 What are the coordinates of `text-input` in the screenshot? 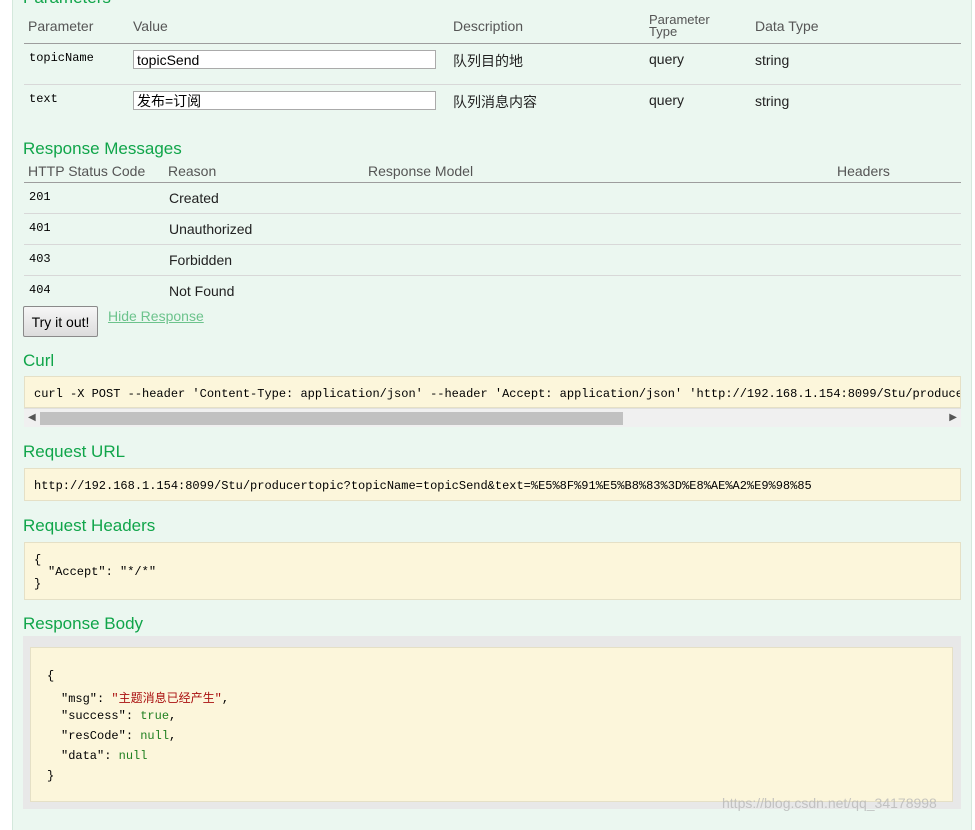 It's located at (284, 100).